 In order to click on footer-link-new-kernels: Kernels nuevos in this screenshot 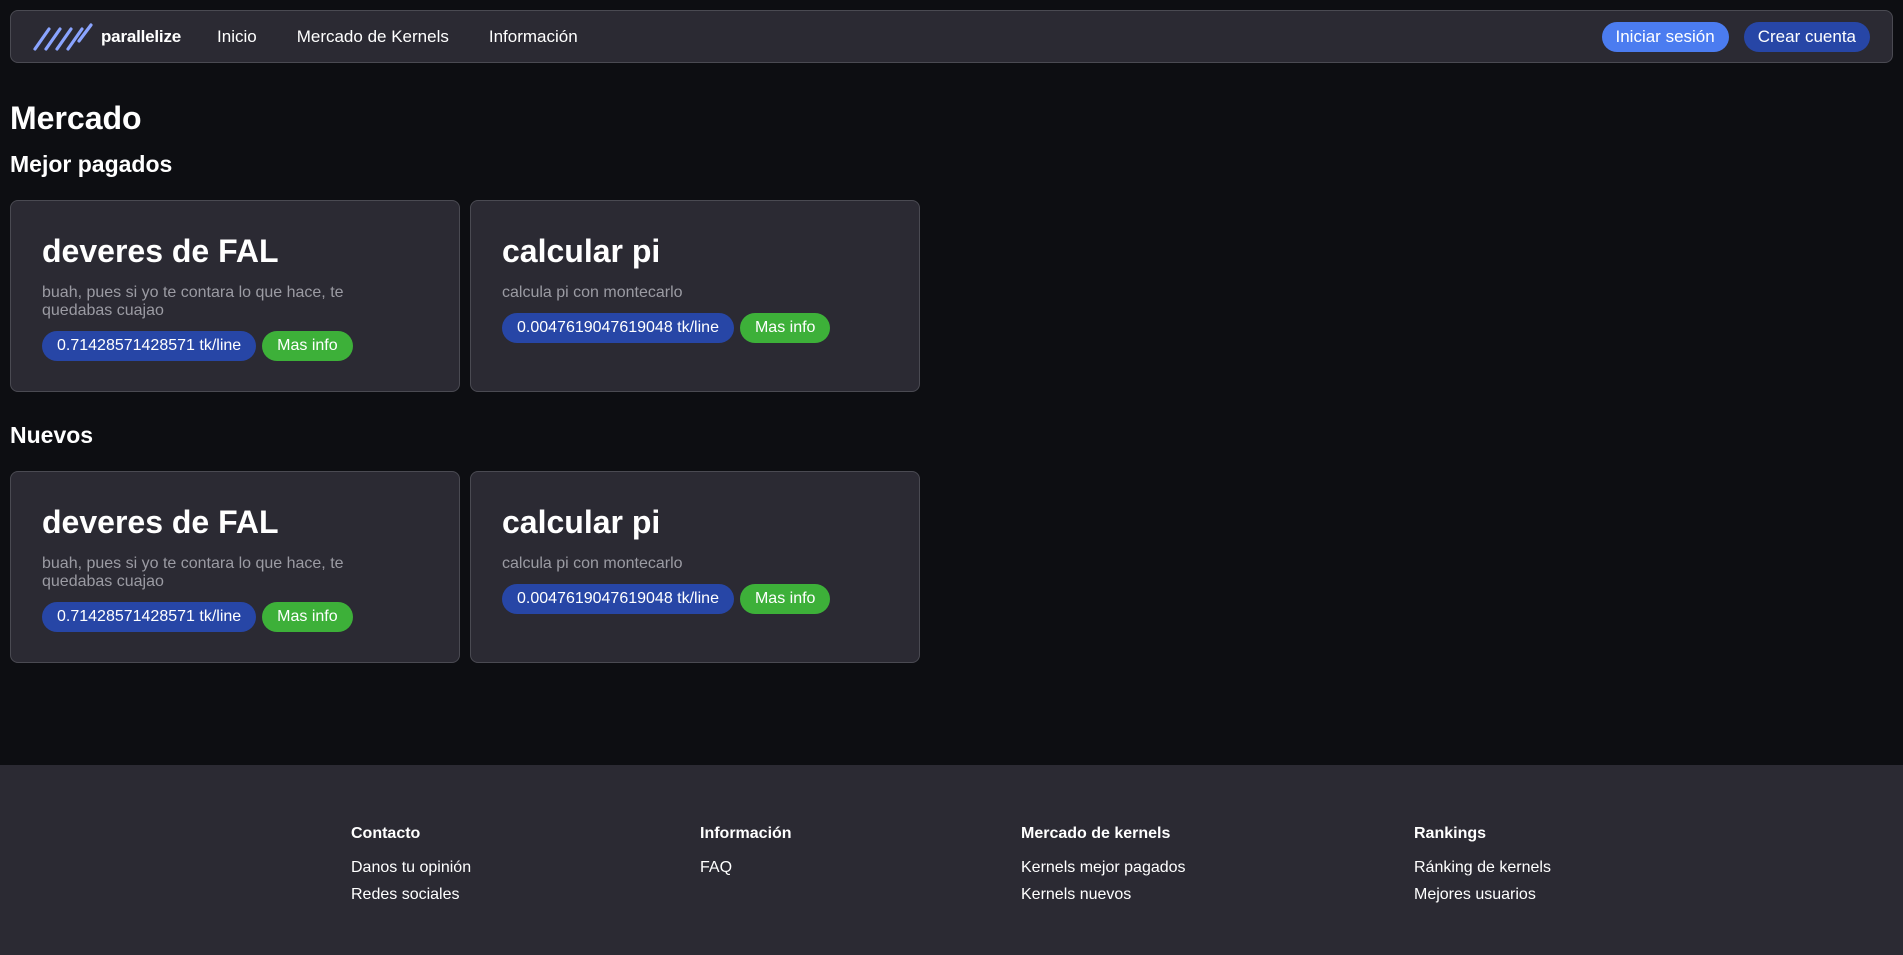, I will do `click(1103, 895)`.